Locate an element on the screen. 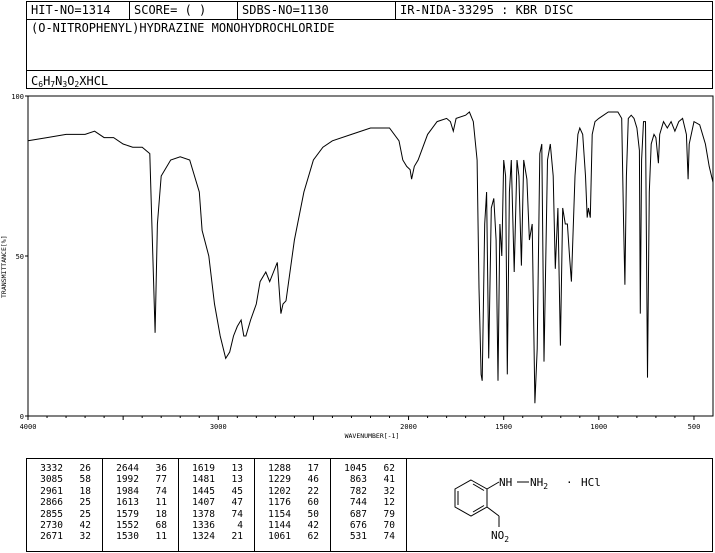 This screenshot has width=715, height=553. peak-wavenumber: 1061 is located at coordinates (279, 537).